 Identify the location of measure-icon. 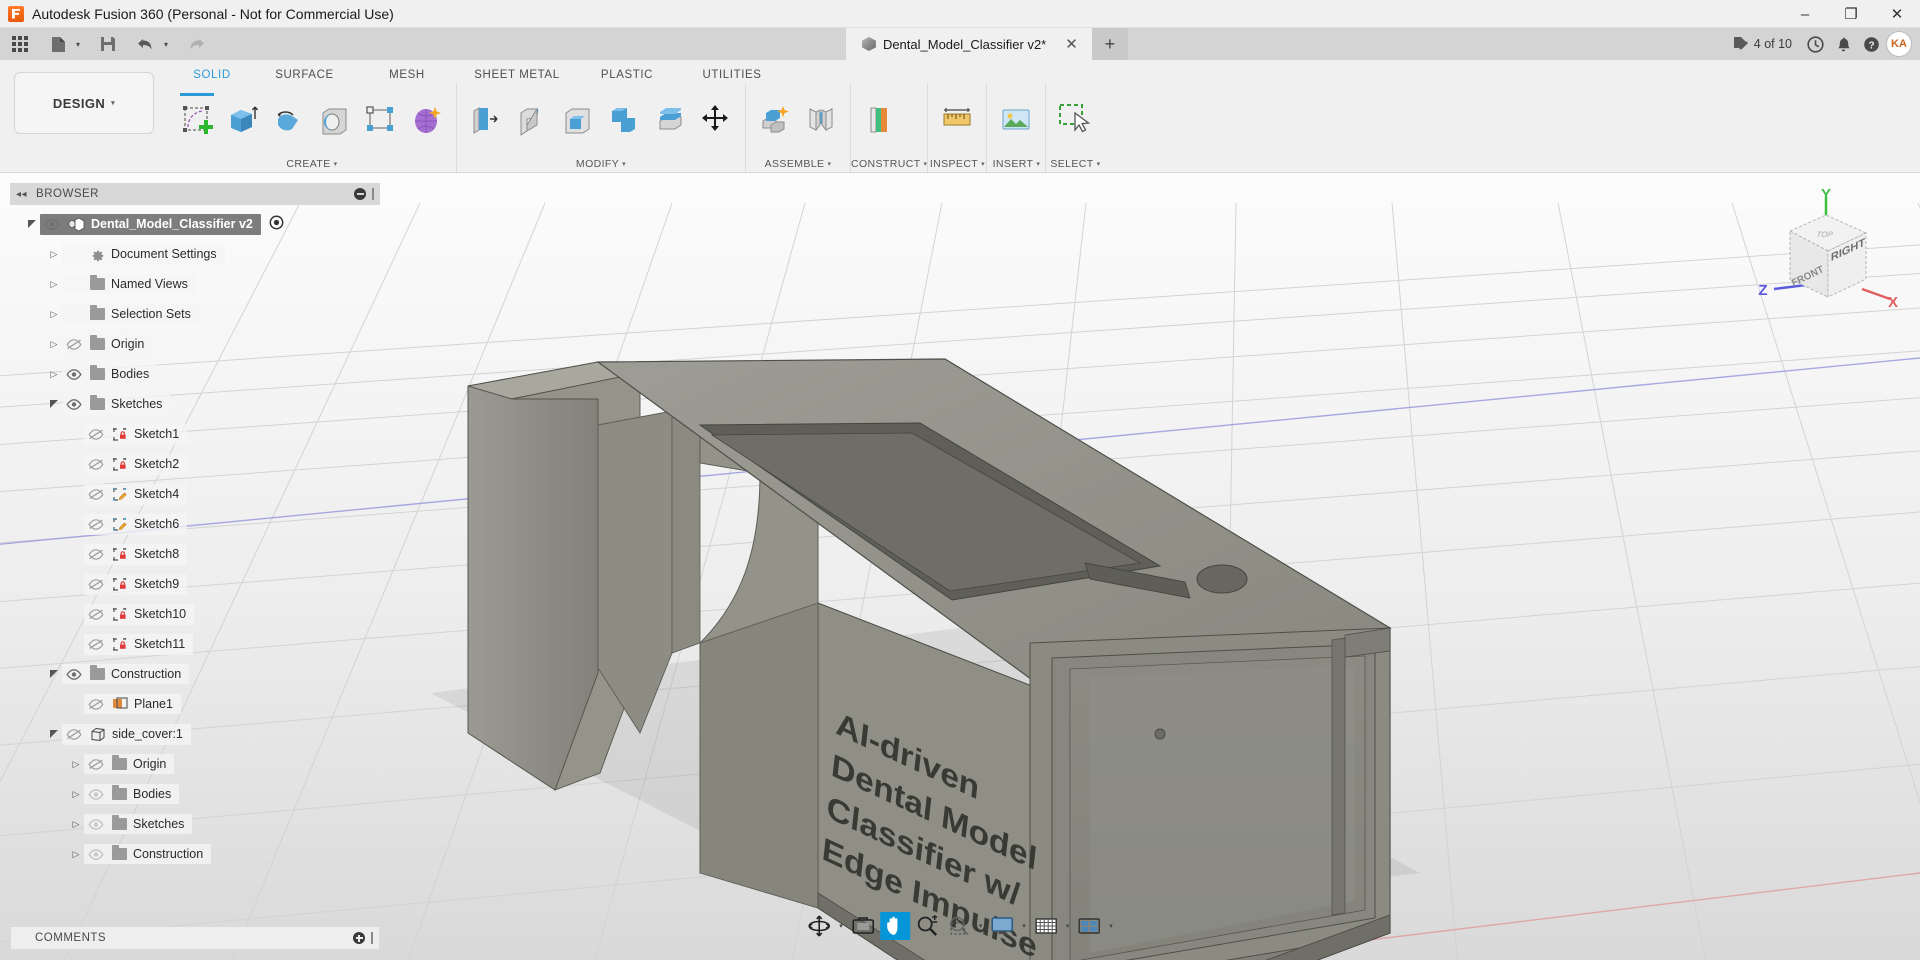
(957, 120).